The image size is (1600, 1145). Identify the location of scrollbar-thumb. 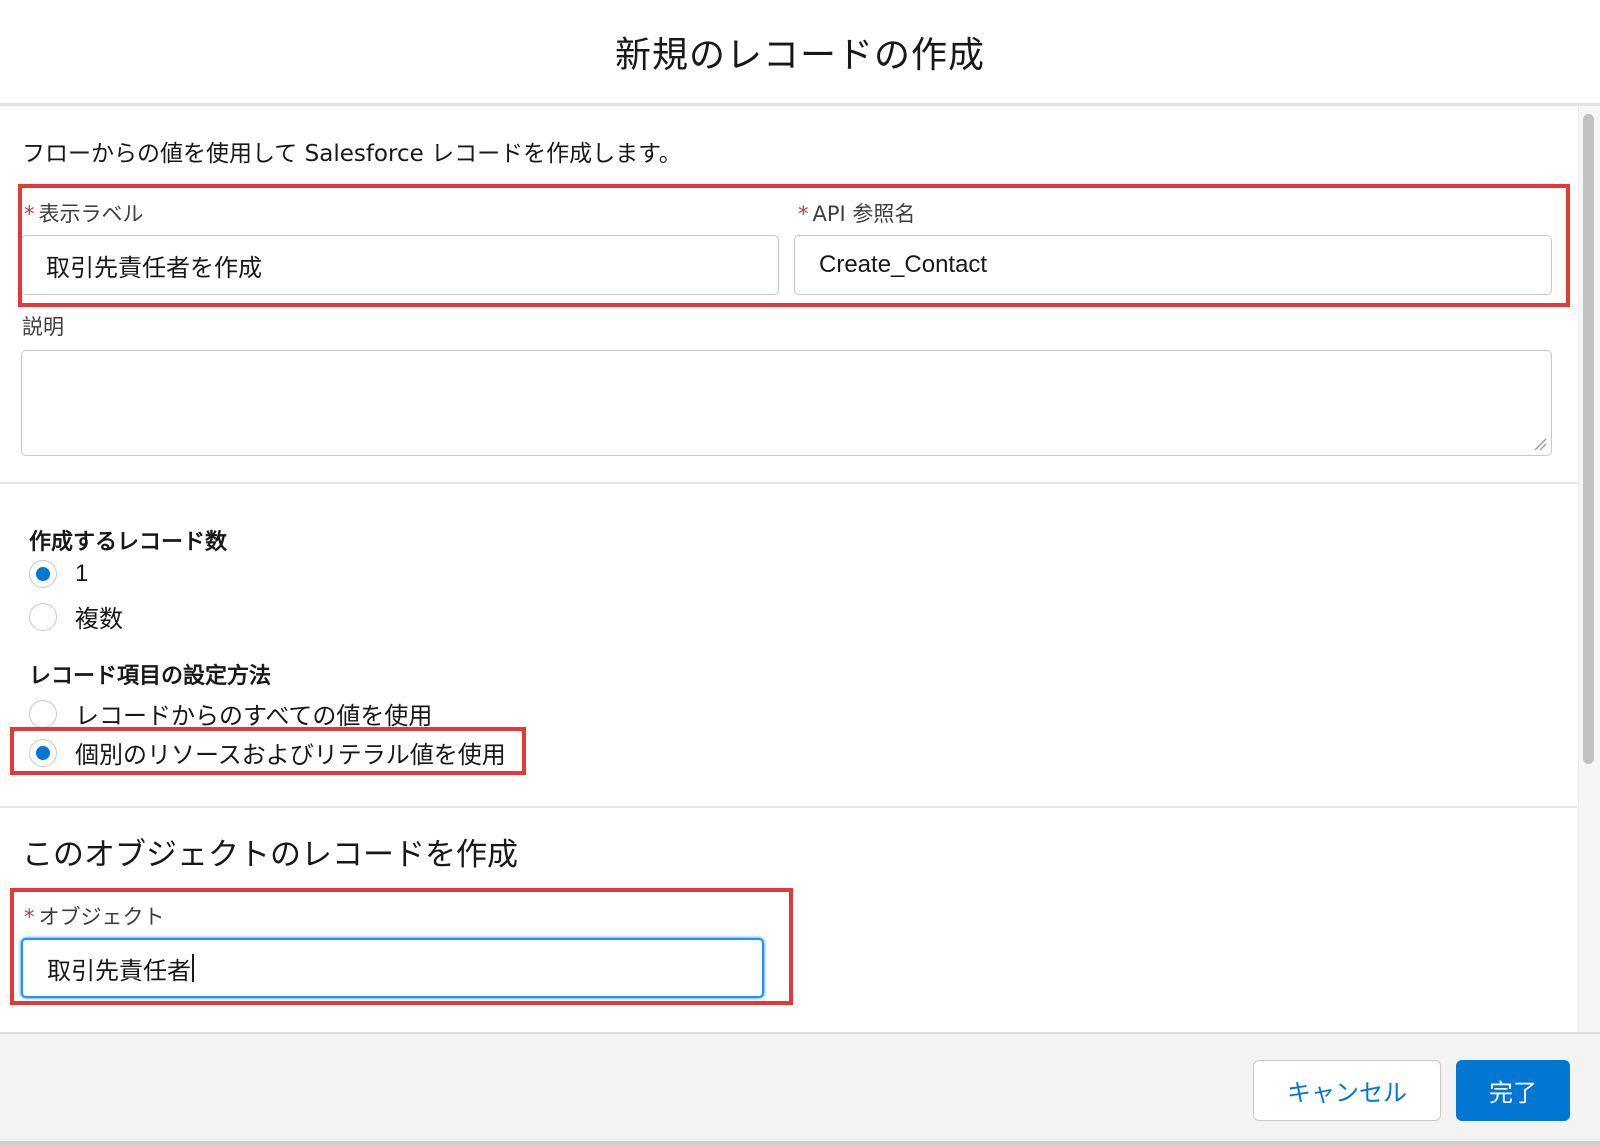
(1588, 439).